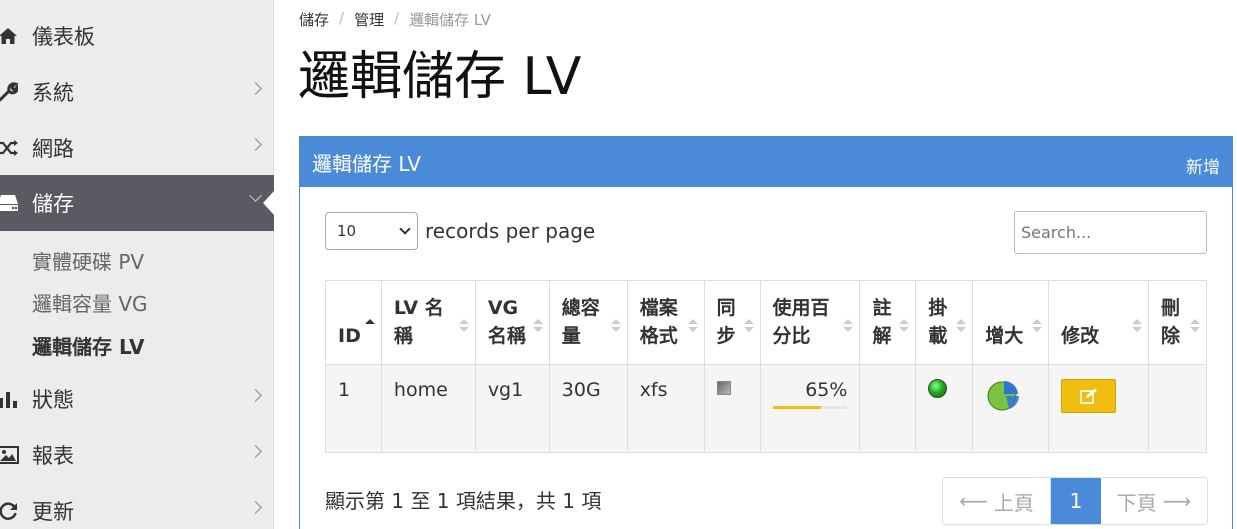 The width and height of the screenshot is (1237, 529). I want to click on cell-sync, so click(732, 408).